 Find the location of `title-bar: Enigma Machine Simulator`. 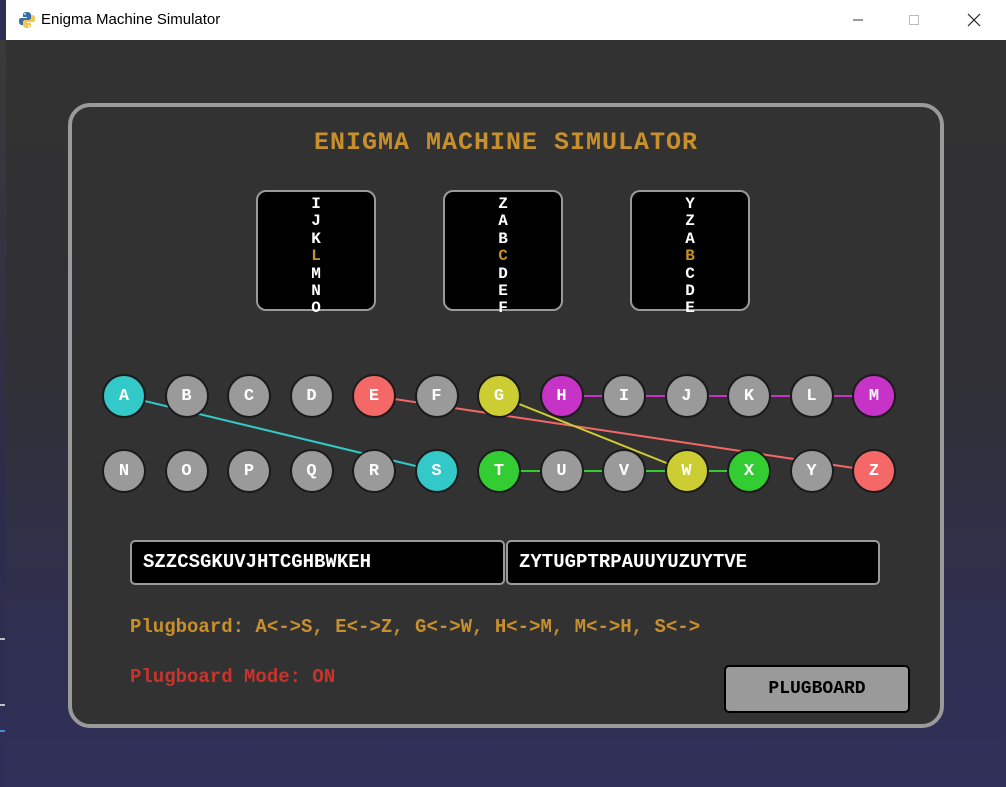

title-bar: Enigma Machine Simulator is located at coordinates (506, 20).